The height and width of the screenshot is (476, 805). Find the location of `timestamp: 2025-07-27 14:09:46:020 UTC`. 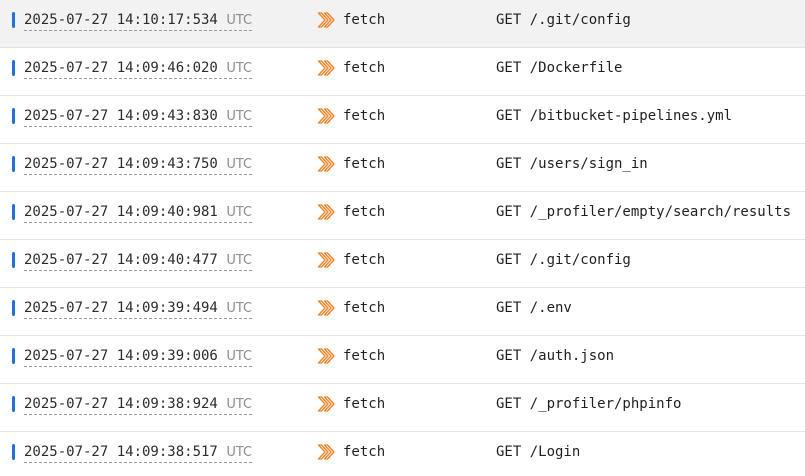

timestamp: 2025-07-27 14:09:46:020 UTC is located at coordinates (138, 69).